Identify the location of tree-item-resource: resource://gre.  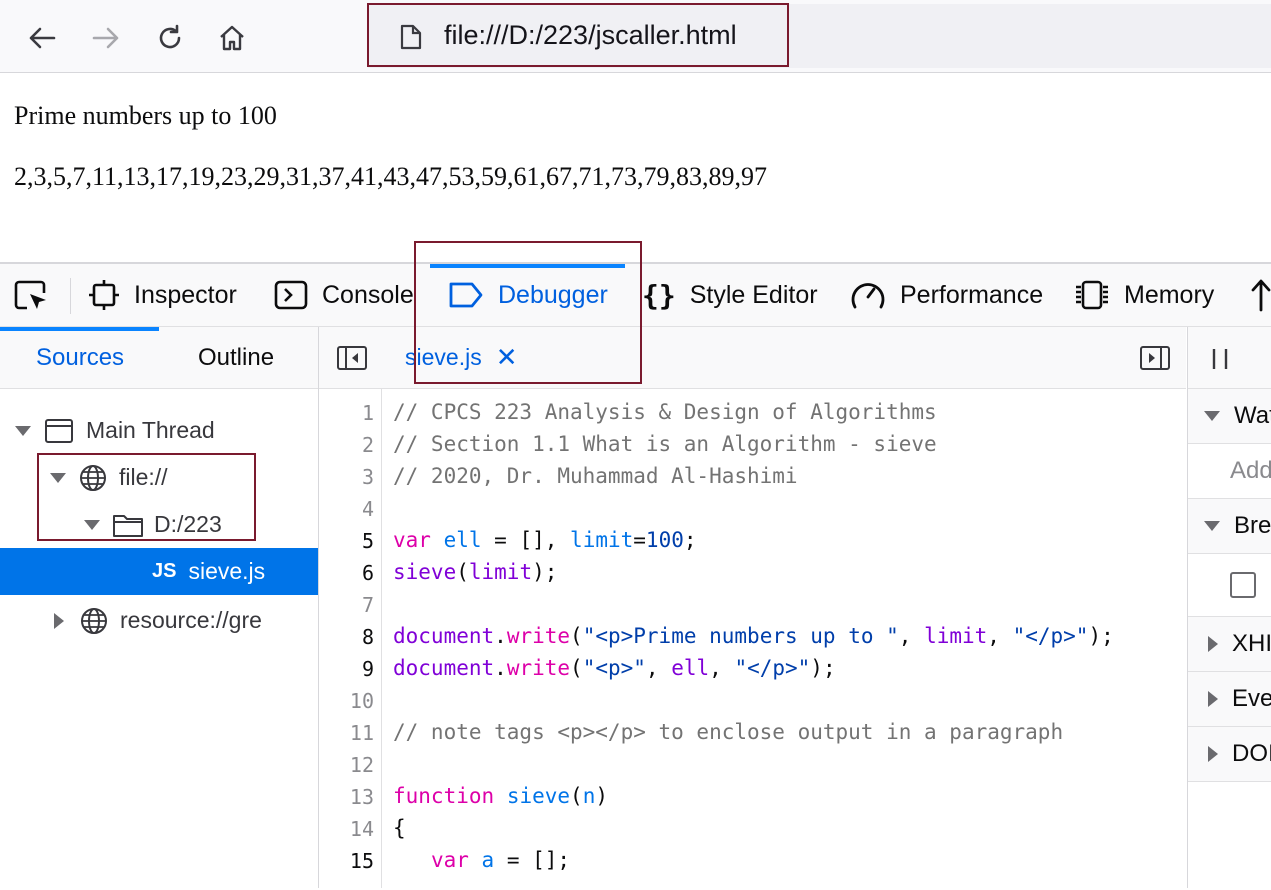
(159, 620).